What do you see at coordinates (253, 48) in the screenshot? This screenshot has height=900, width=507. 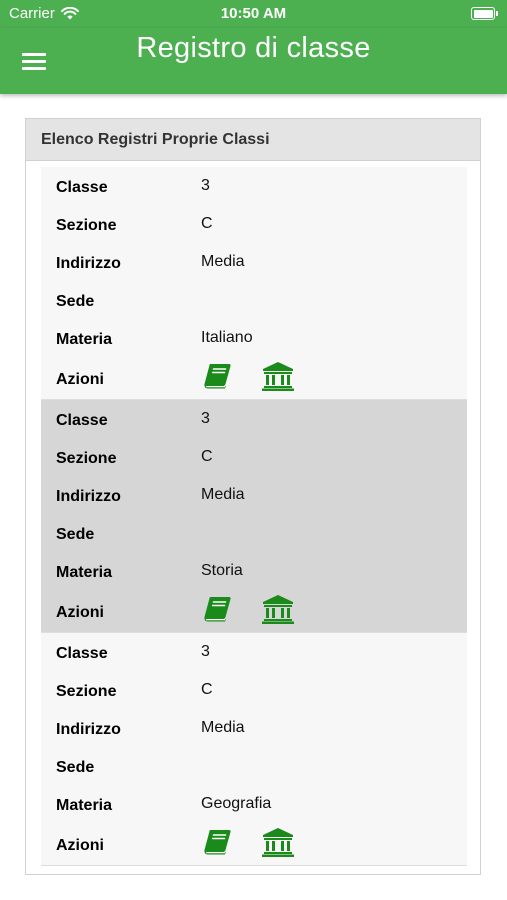 I see `page-title: Registro di classe` at bounding box center [253, 48].